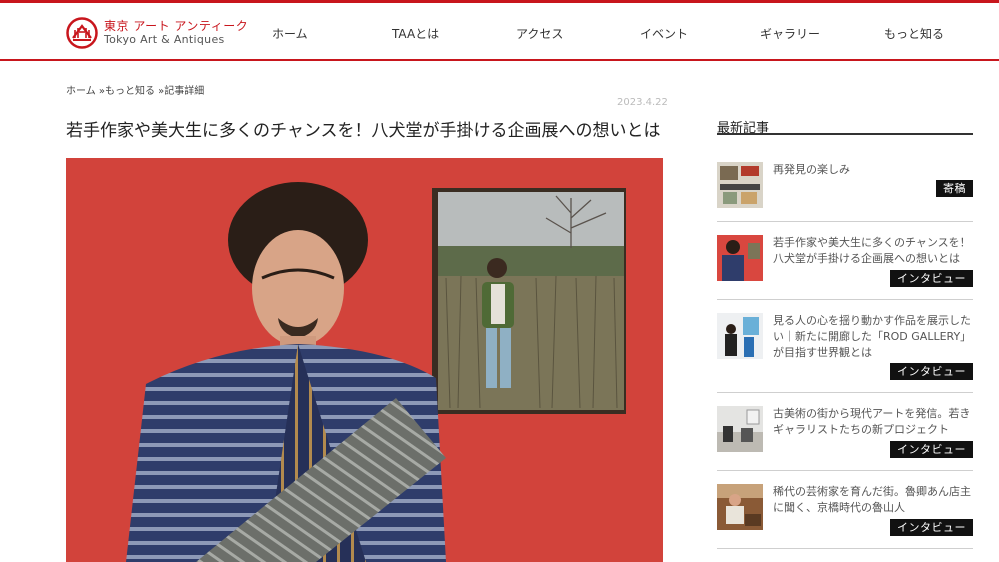 This screenshot has height=562, width=999. I want to click on nav-events: イベント, so click(664, 33).